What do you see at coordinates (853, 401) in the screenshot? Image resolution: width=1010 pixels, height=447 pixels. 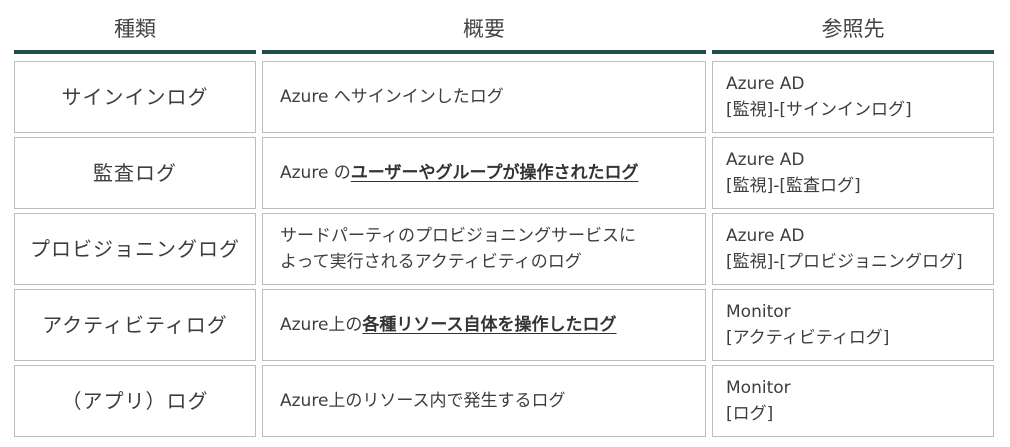 I see `table-row-reference: Monitor [ログ]` at bounding box center [853, 401].